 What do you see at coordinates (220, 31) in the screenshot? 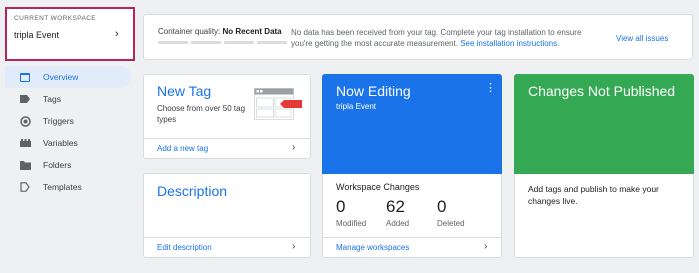
I see `container-quality-label: Container quality: No Recent Data` at bounding box center [220, 31].